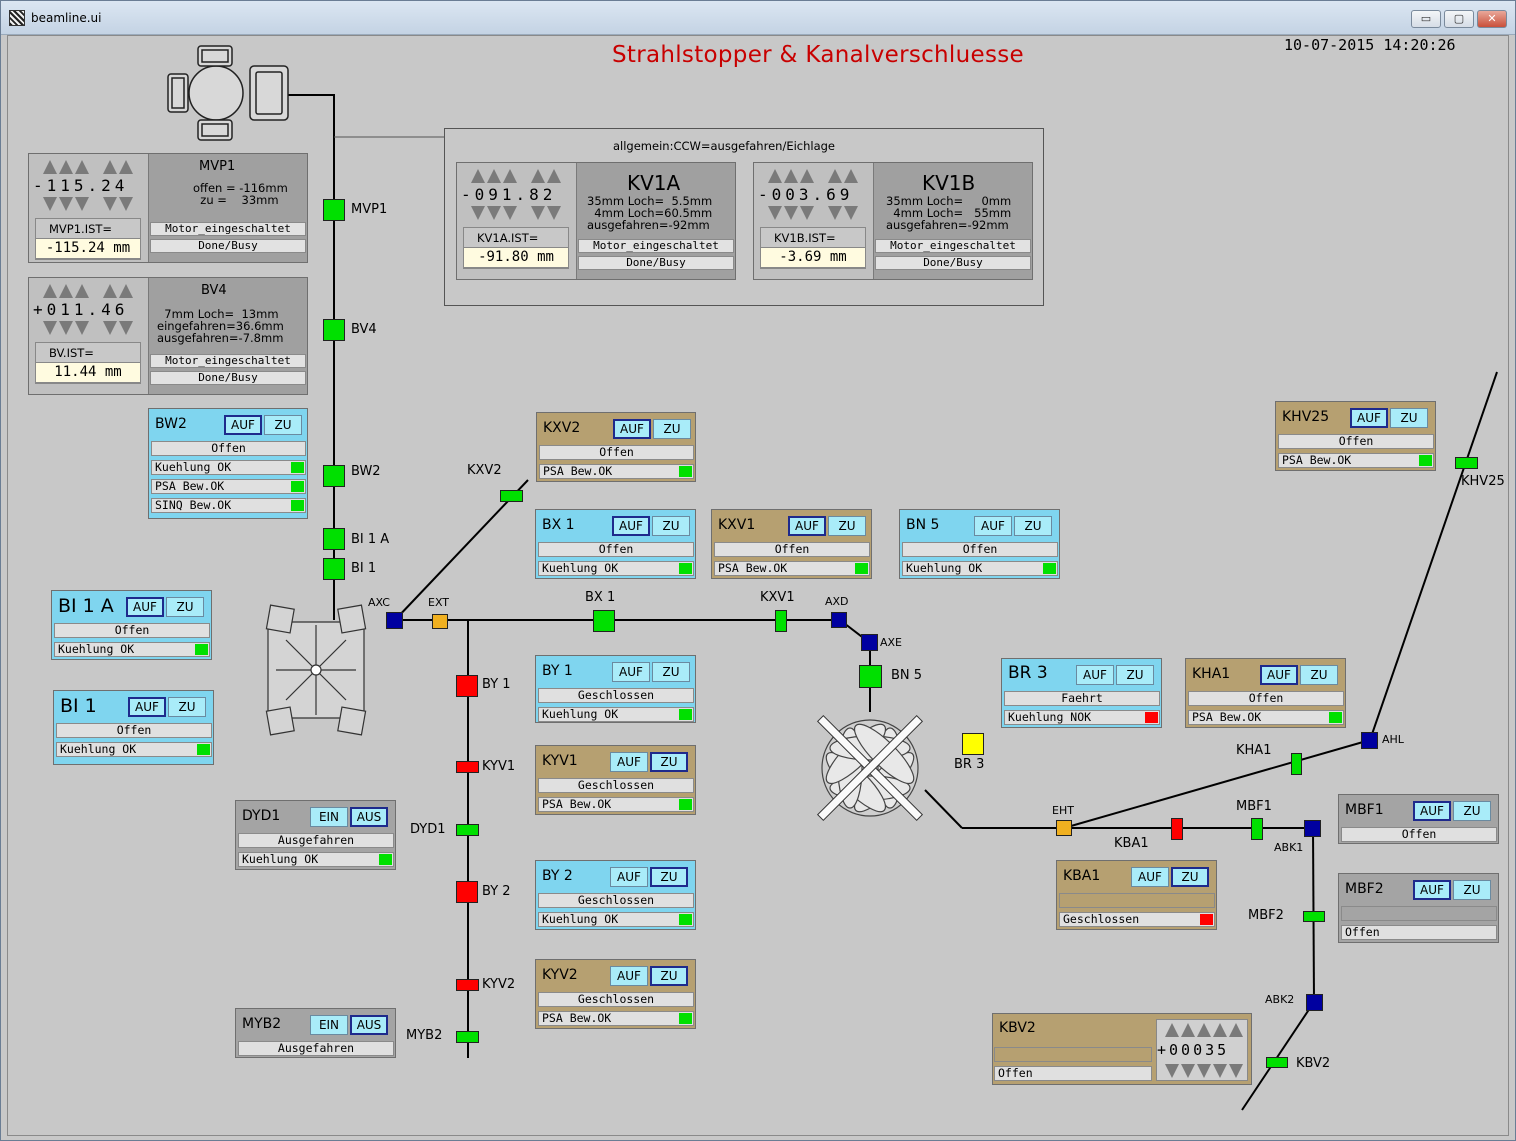 The height and width of the screenshot is (1141, 1516). What do you see at coordinates (1409, 418) in the screenshot?
I see `panel-khv25-zu-button: ZU` at bounding box center [1409, 418].